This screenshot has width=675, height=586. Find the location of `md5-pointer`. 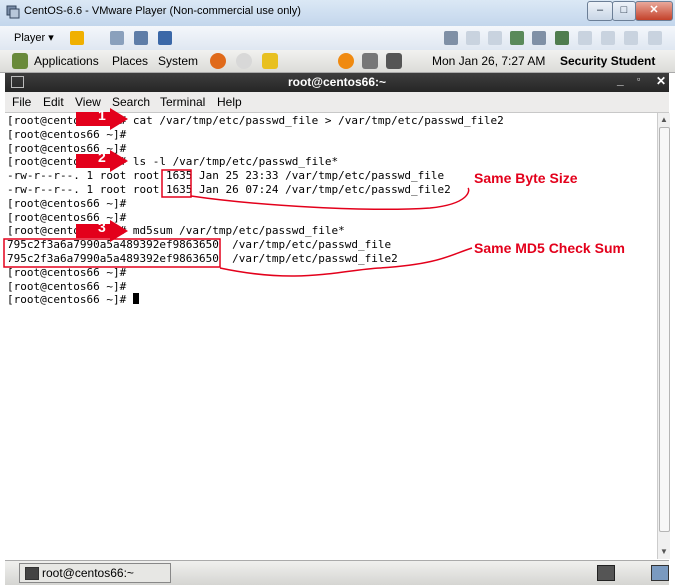

md5-pointer is located at coordinates (346, 262).